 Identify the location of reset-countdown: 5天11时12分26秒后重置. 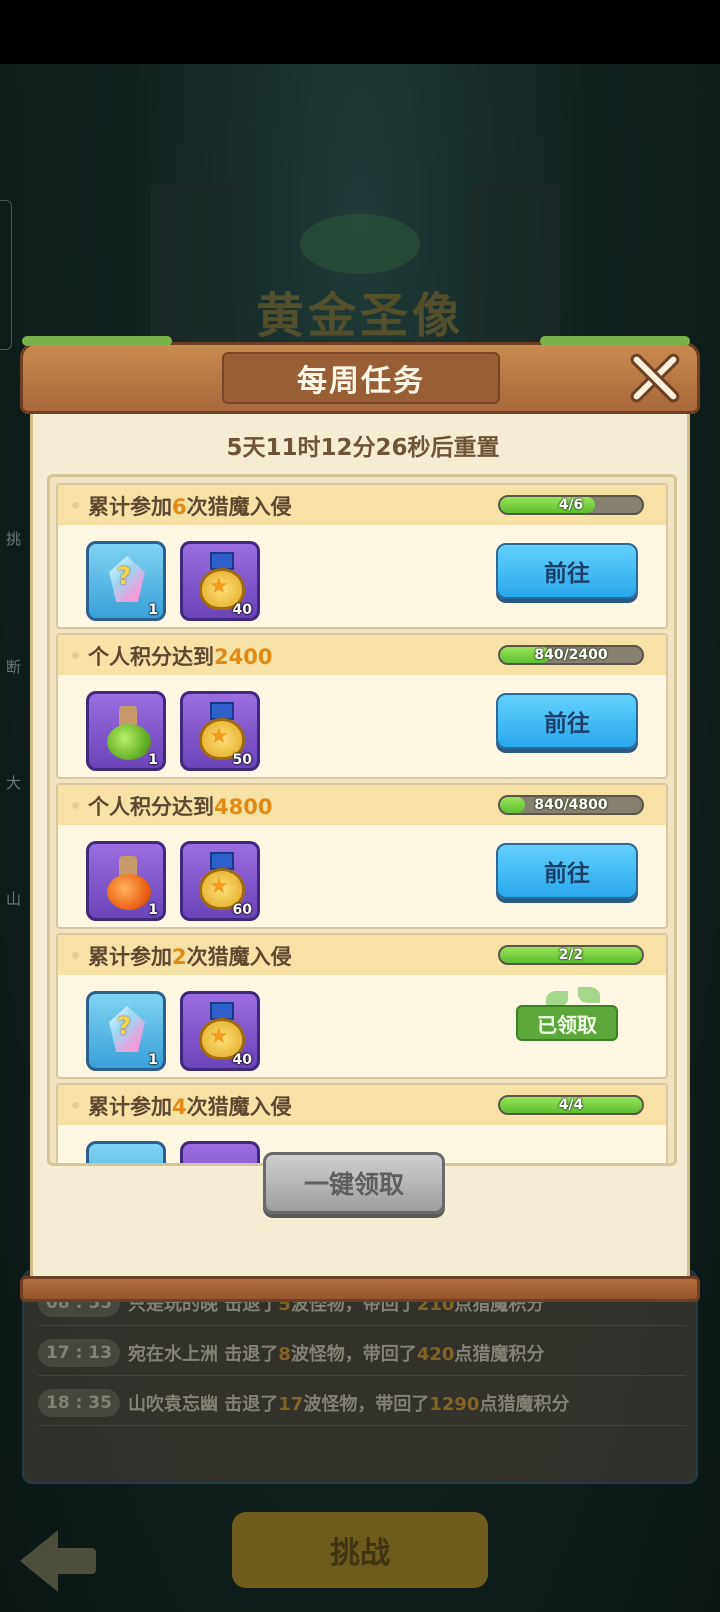
(363, 448).